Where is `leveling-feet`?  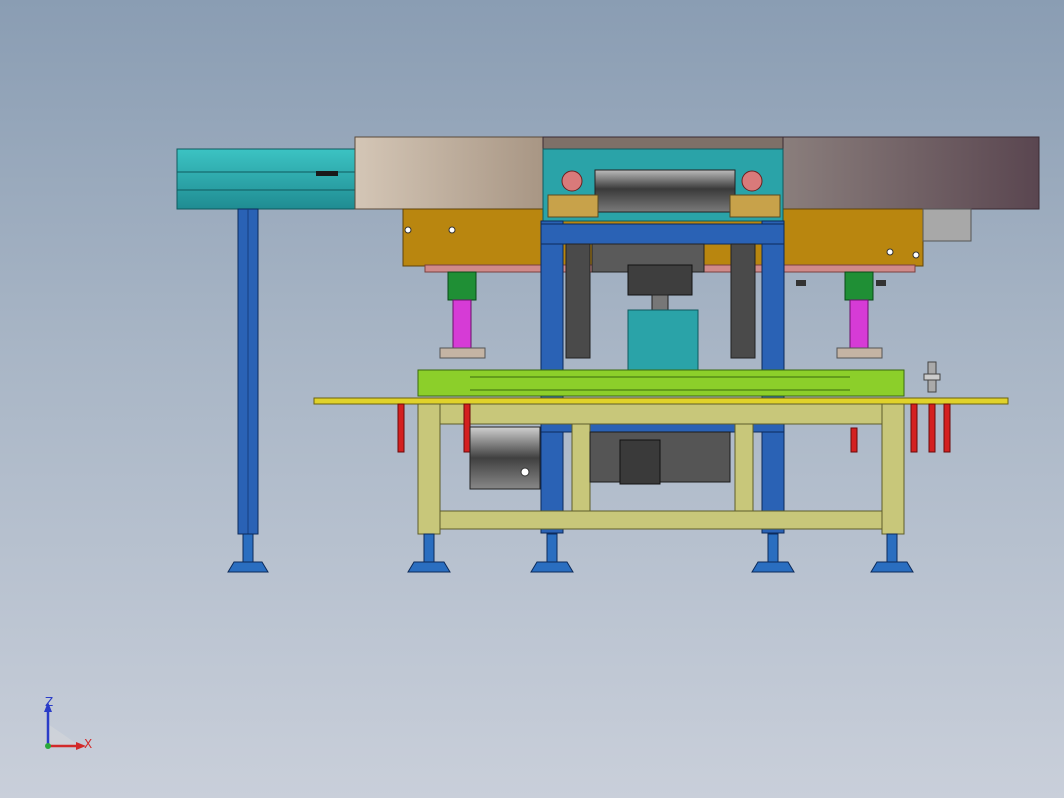 leveling-feet is located at coordinates (570, 553).